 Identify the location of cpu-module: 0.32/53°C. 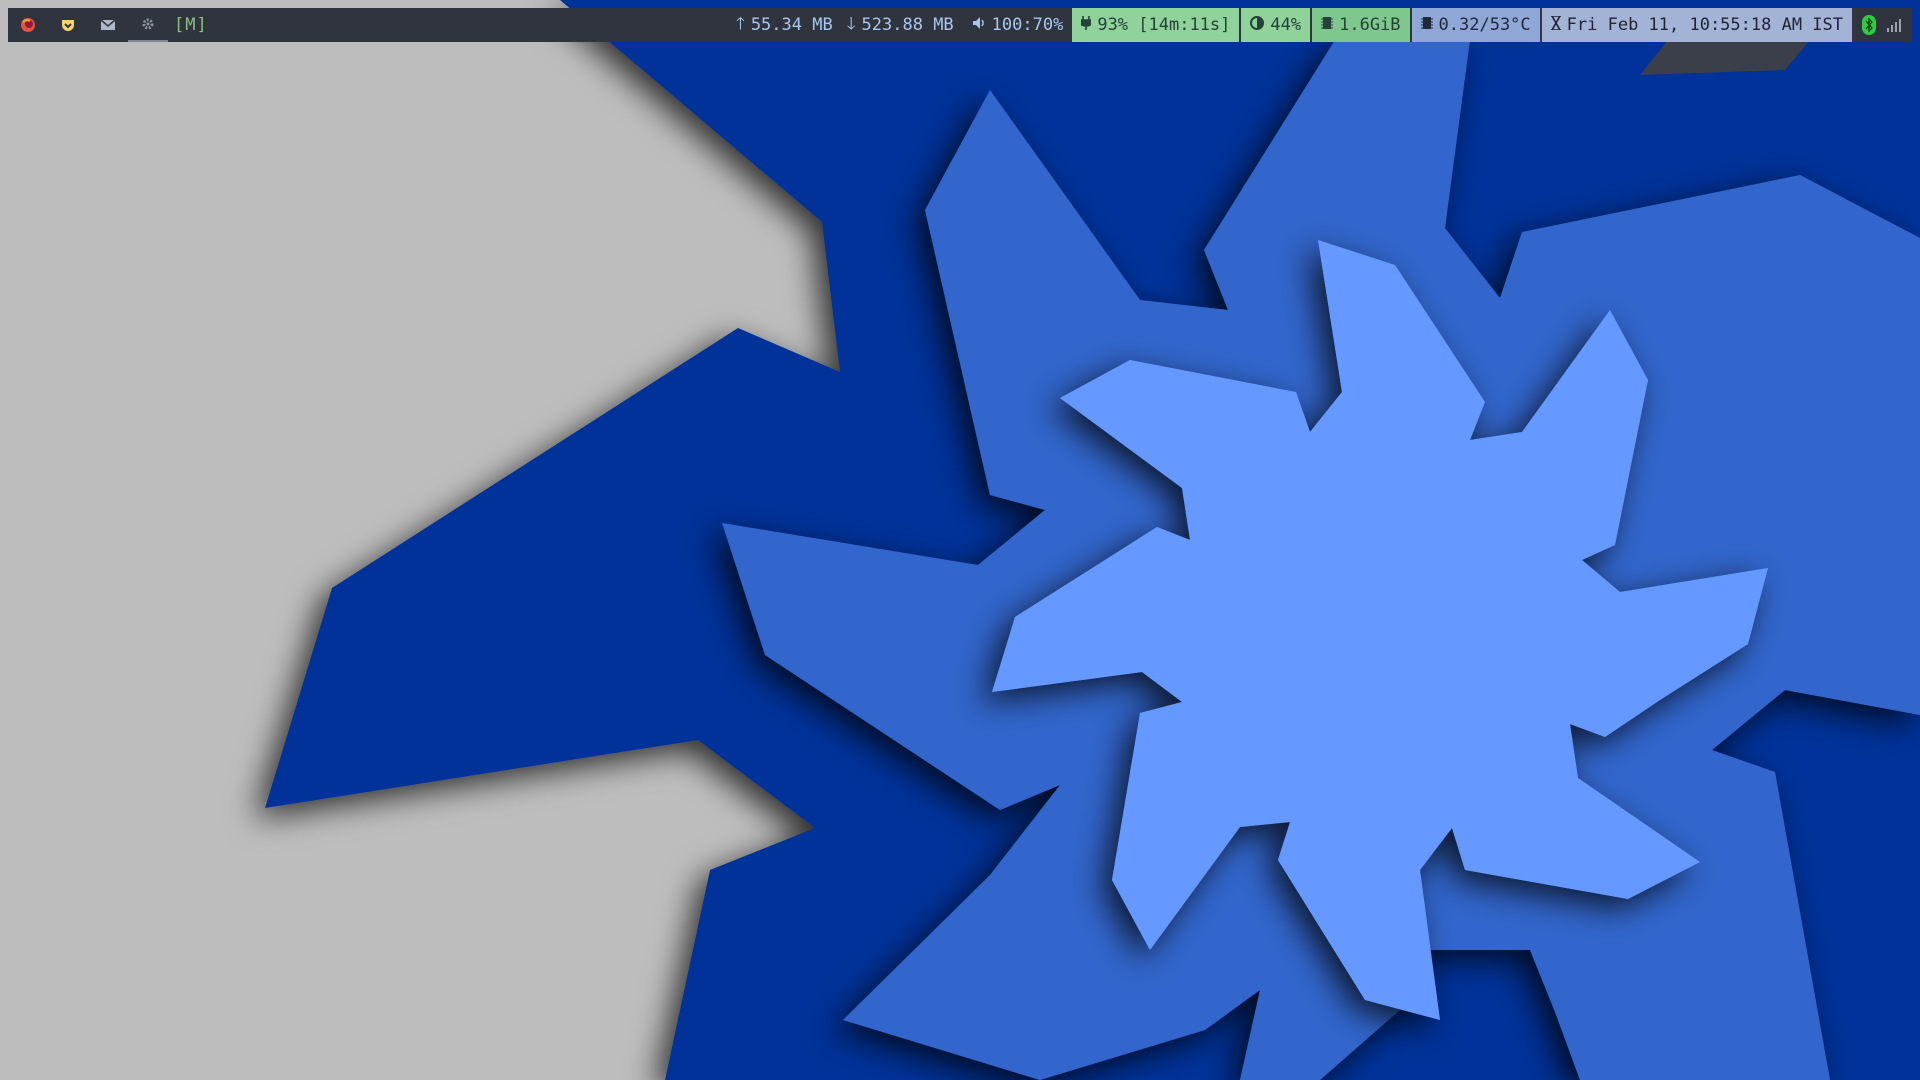
(1475, 25).